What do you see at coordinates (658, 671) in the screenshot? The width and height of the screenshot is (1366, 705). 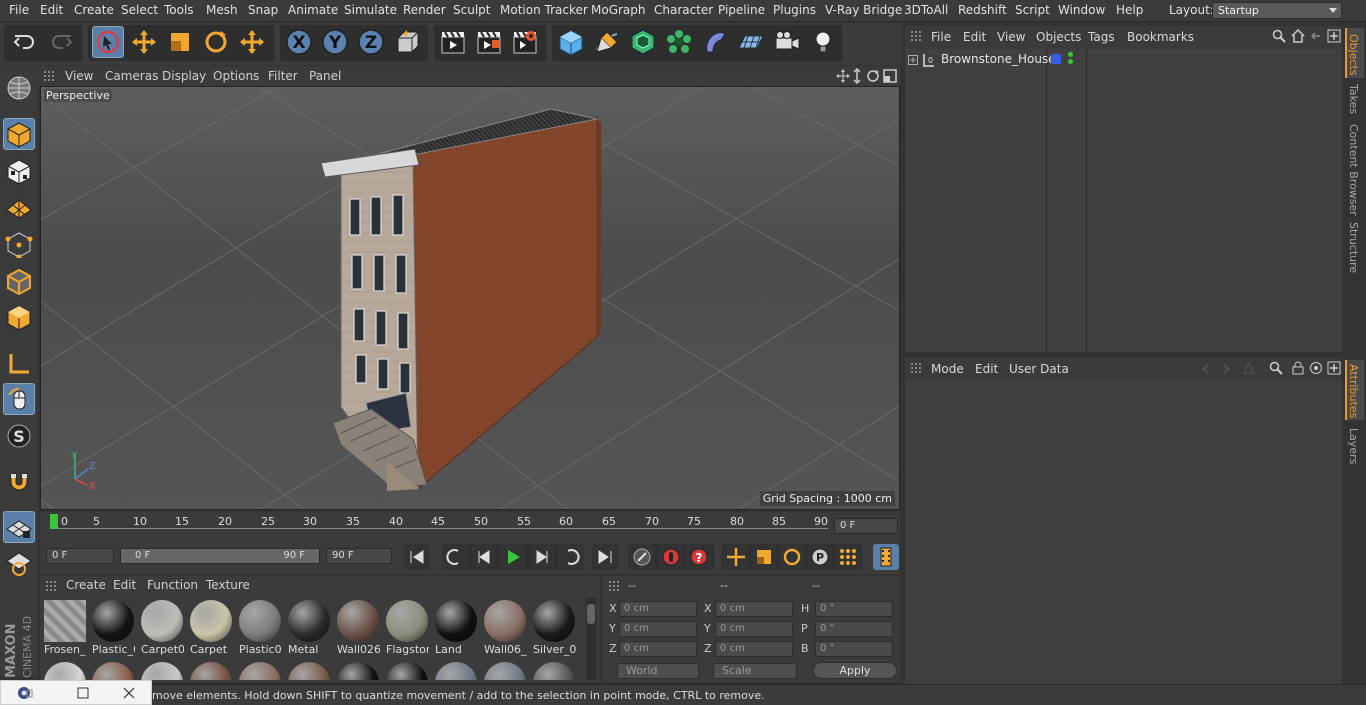 I see `coordinate-space-dropdown: World` at bounding box center [658, 671].